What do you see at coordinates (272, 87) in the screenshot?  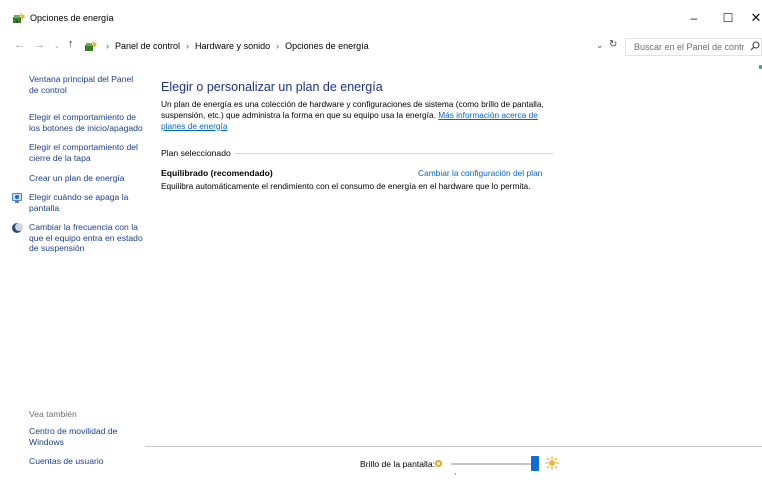 I see `page-title: Elegir o personalizar un plan de energía` at bounding box center [272, 87].